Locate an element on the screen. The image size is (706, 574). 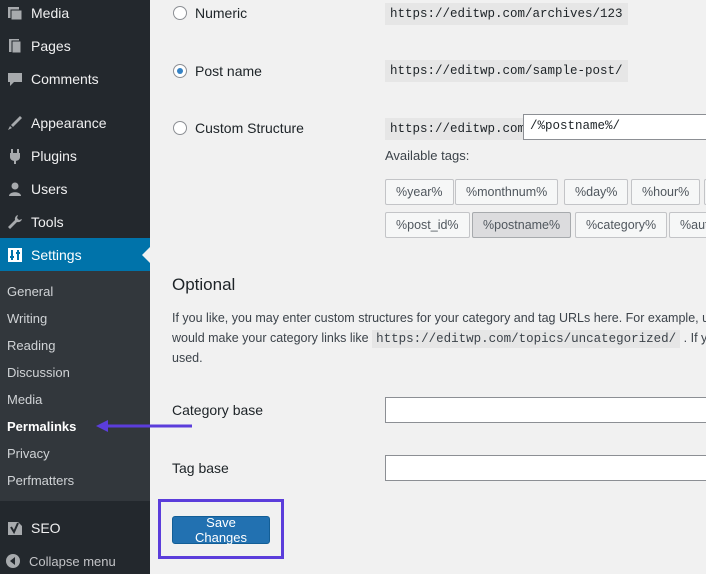
submenu-privacy: Privacy is located at coordinates (28, 453).